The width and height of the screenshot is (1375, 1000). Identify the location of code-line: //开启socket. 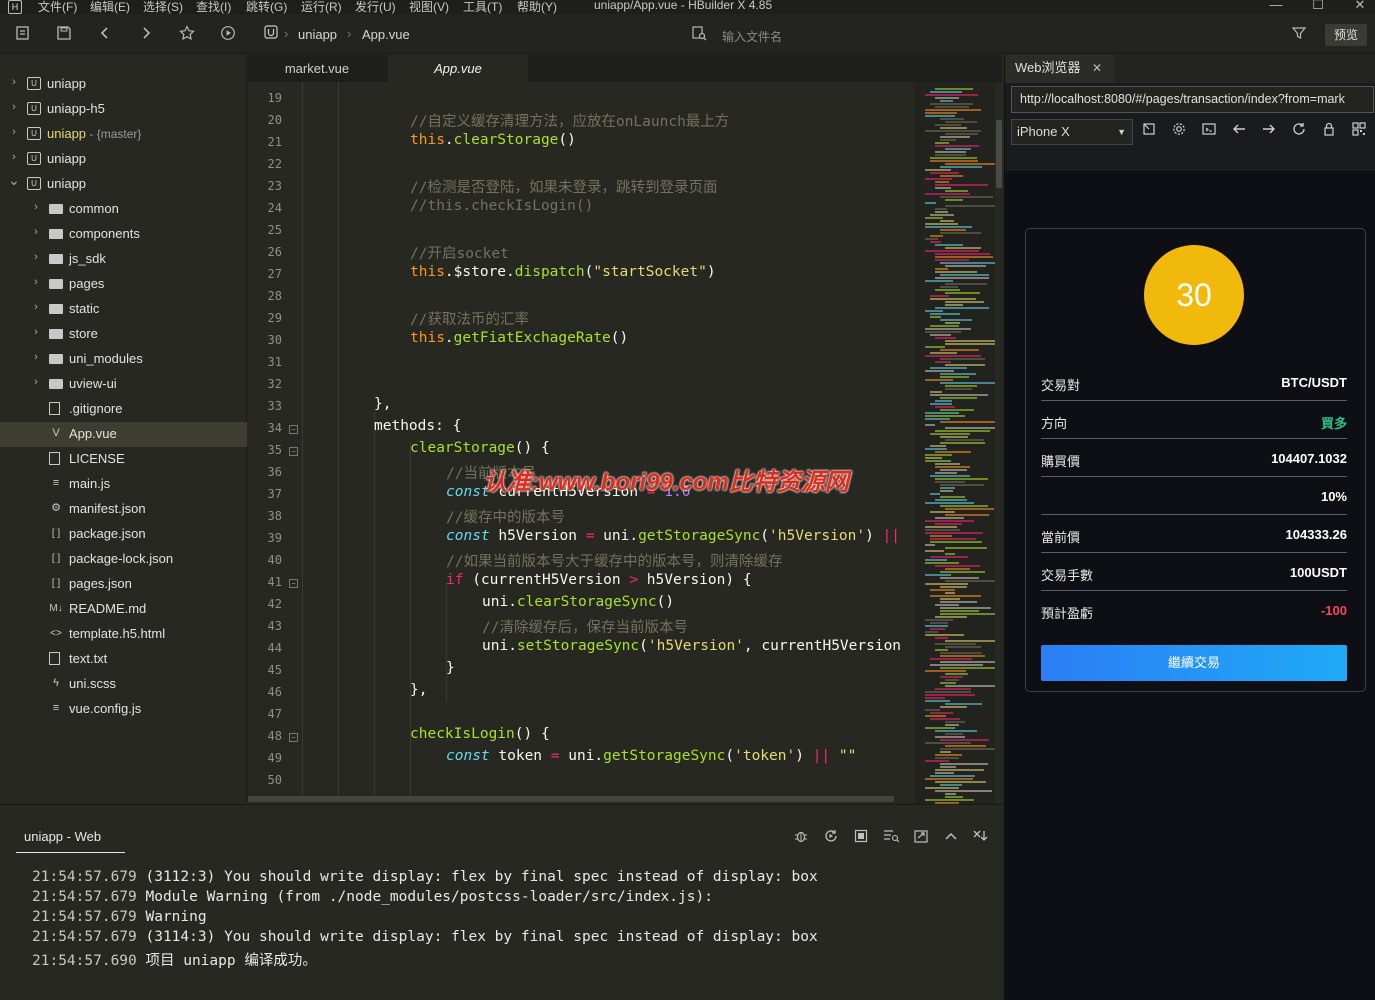
(459, 252).